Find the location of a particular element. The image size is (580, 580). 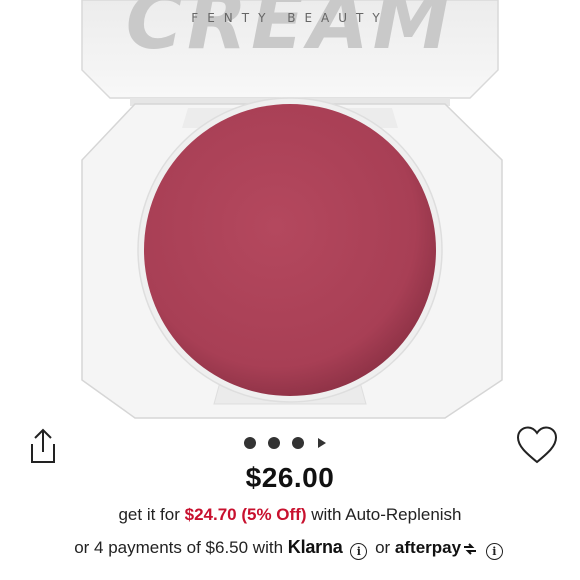

afterpay-logo: afterpay is located at coordinates (436, 547).